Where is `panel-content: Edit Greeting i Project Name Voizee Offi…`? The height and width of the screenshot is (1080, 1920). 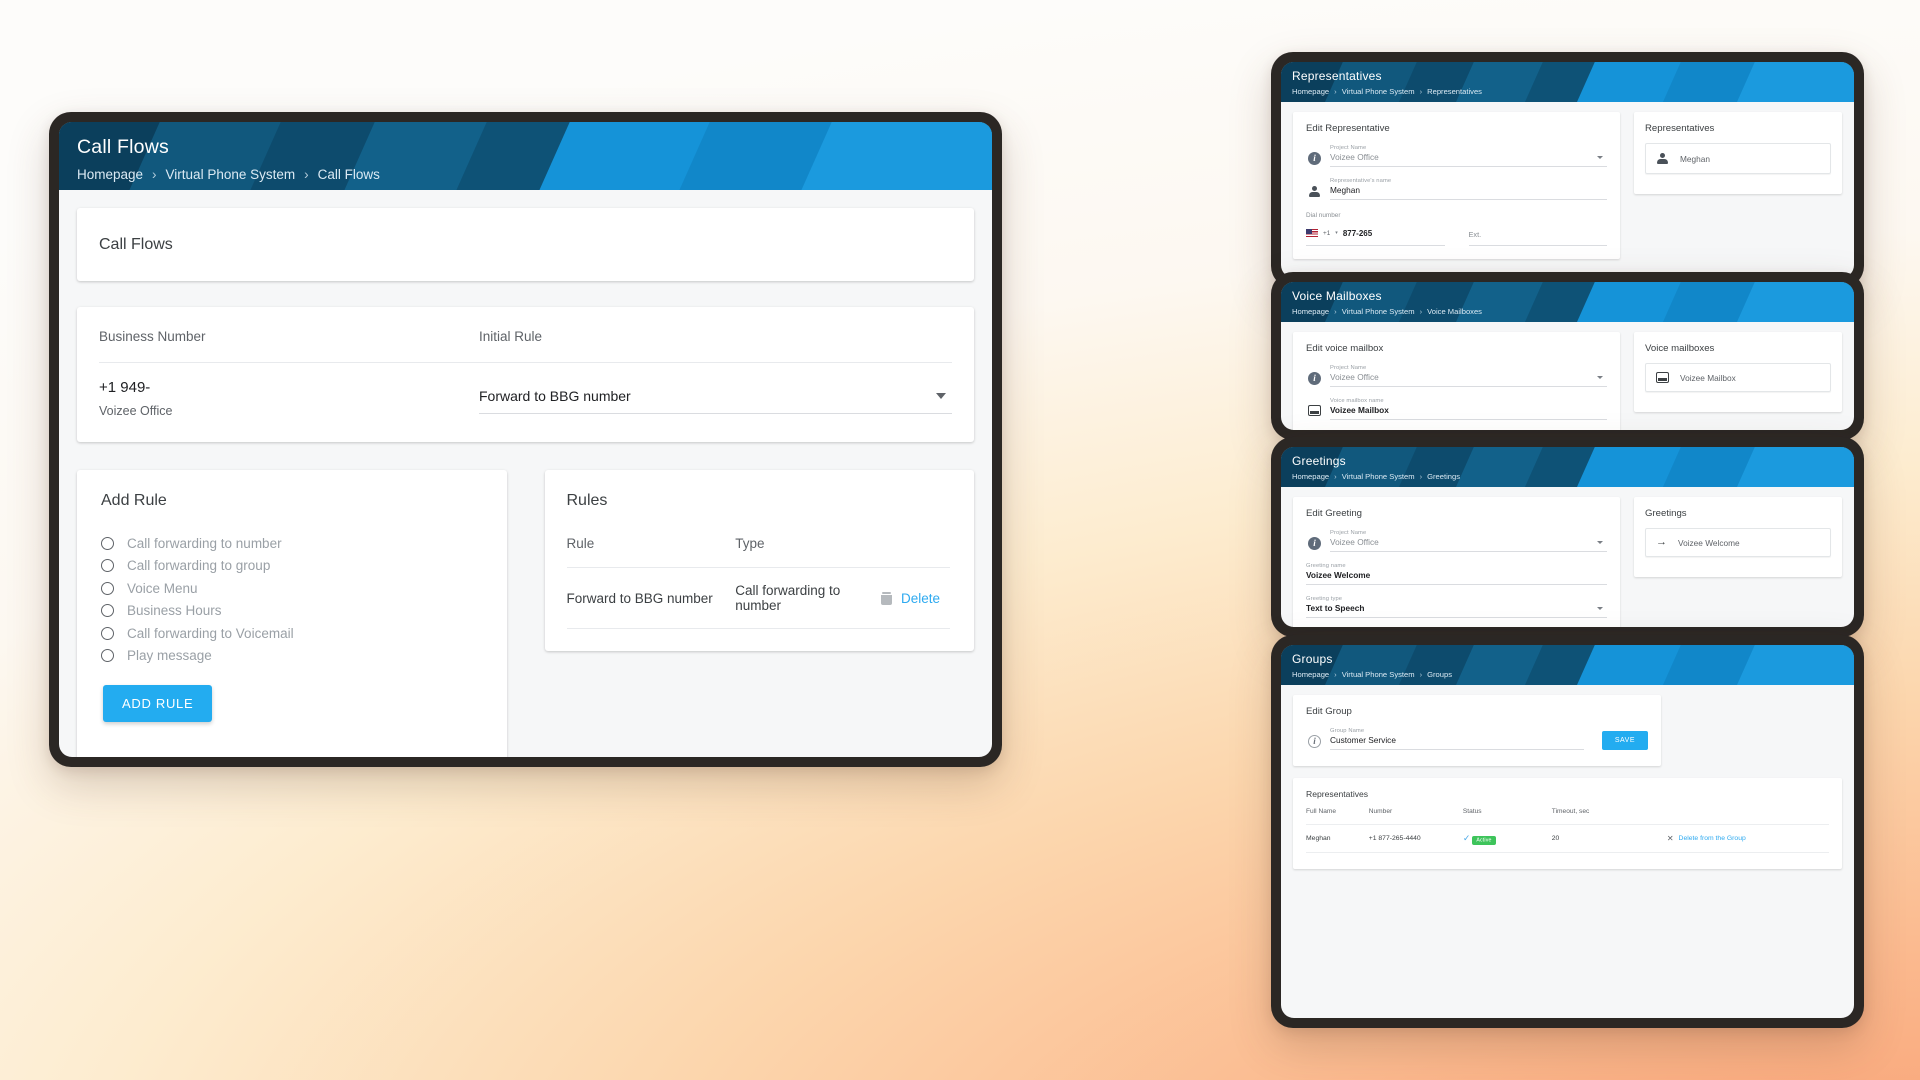 panel-content: Edit Greeting i Project Name Voizee Offi… is located at coordinates (1567, 557).